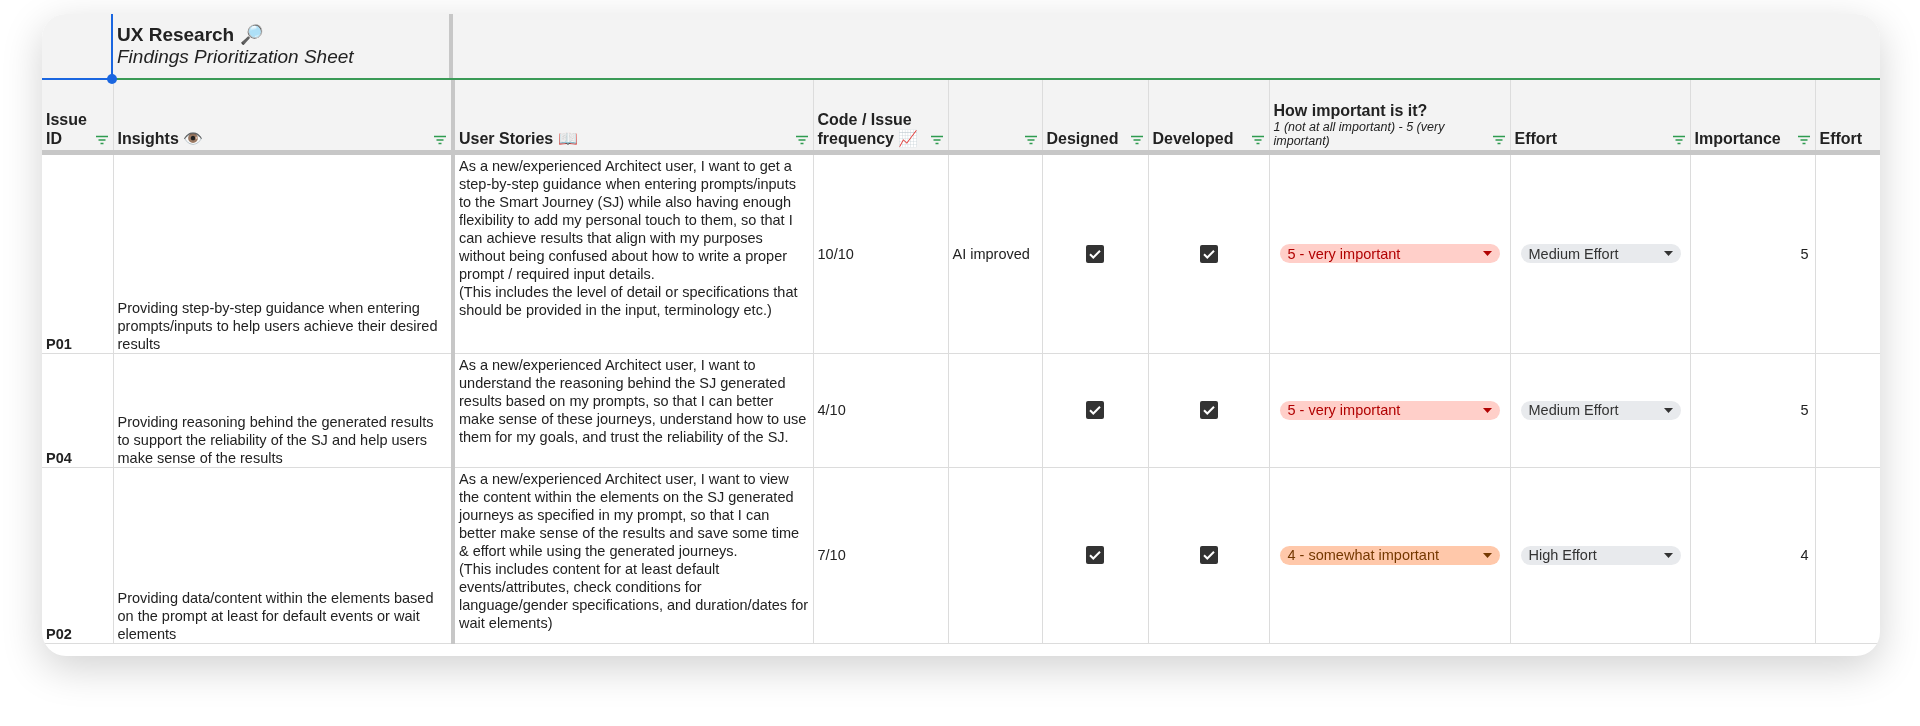  What do you see at coordinates (629, 237) in the screenshot?
I see `user-story-text: As a new/experienced Architect user, I want to get a step-by-step guidance when entering prompts/inputs to the Smart Journey (SJ) while also having enough flexibility to add my personal touch to them, so that I can achieve results that align with my purposes without being confused about how to write a proper prompt / required input details. (This includes the level of detail or specifications that should be provided in the input, terminology etc.)` at bounding box center [629, 237].